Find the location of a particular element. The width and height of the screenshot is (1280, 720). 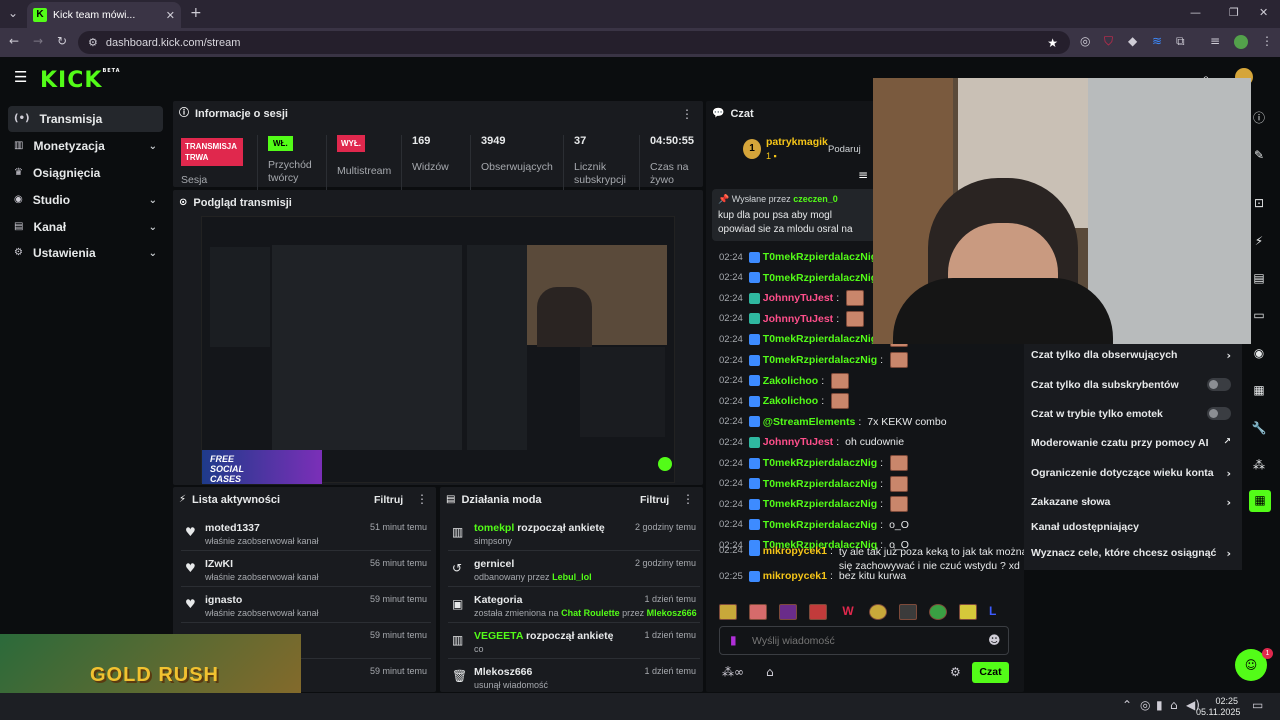

mic-icon: ▮ is located at coordinates (733, 640).